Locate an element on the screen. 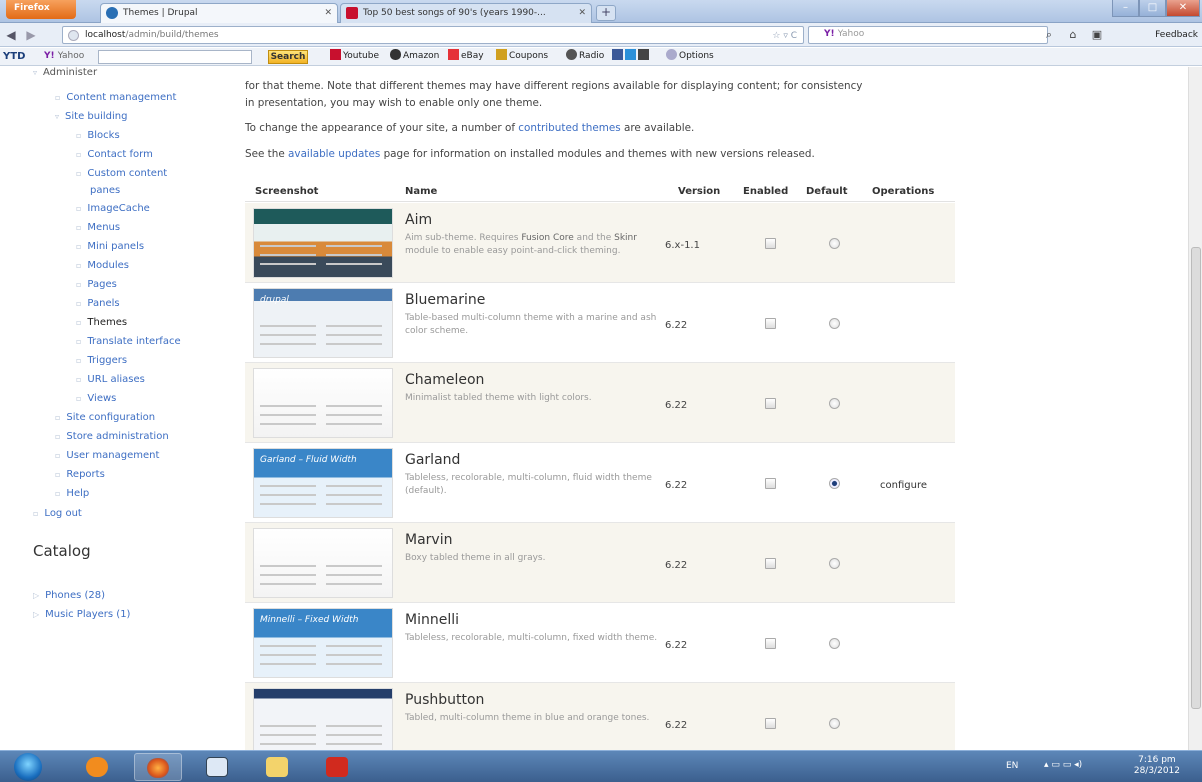 This screenshot has width=1202, height=782. required-module-link: Fusion Core is located at coordinates (547, 238).